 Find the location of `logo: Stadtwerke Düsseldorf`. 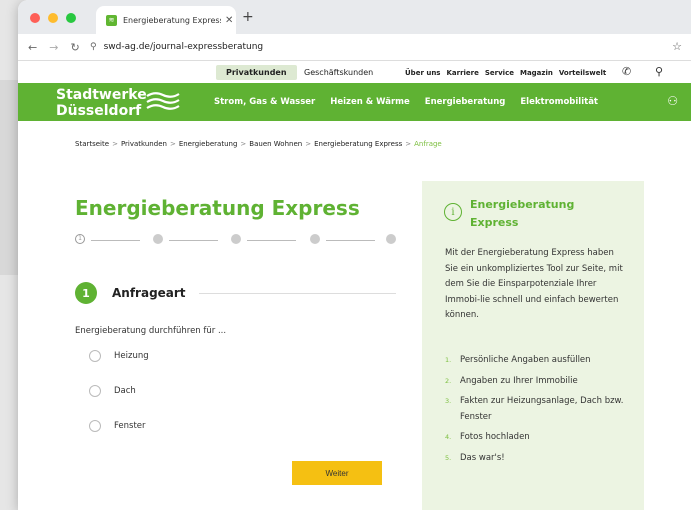

logo: Stadtwerke Düsseldorf is located at coordinates (101, 103).